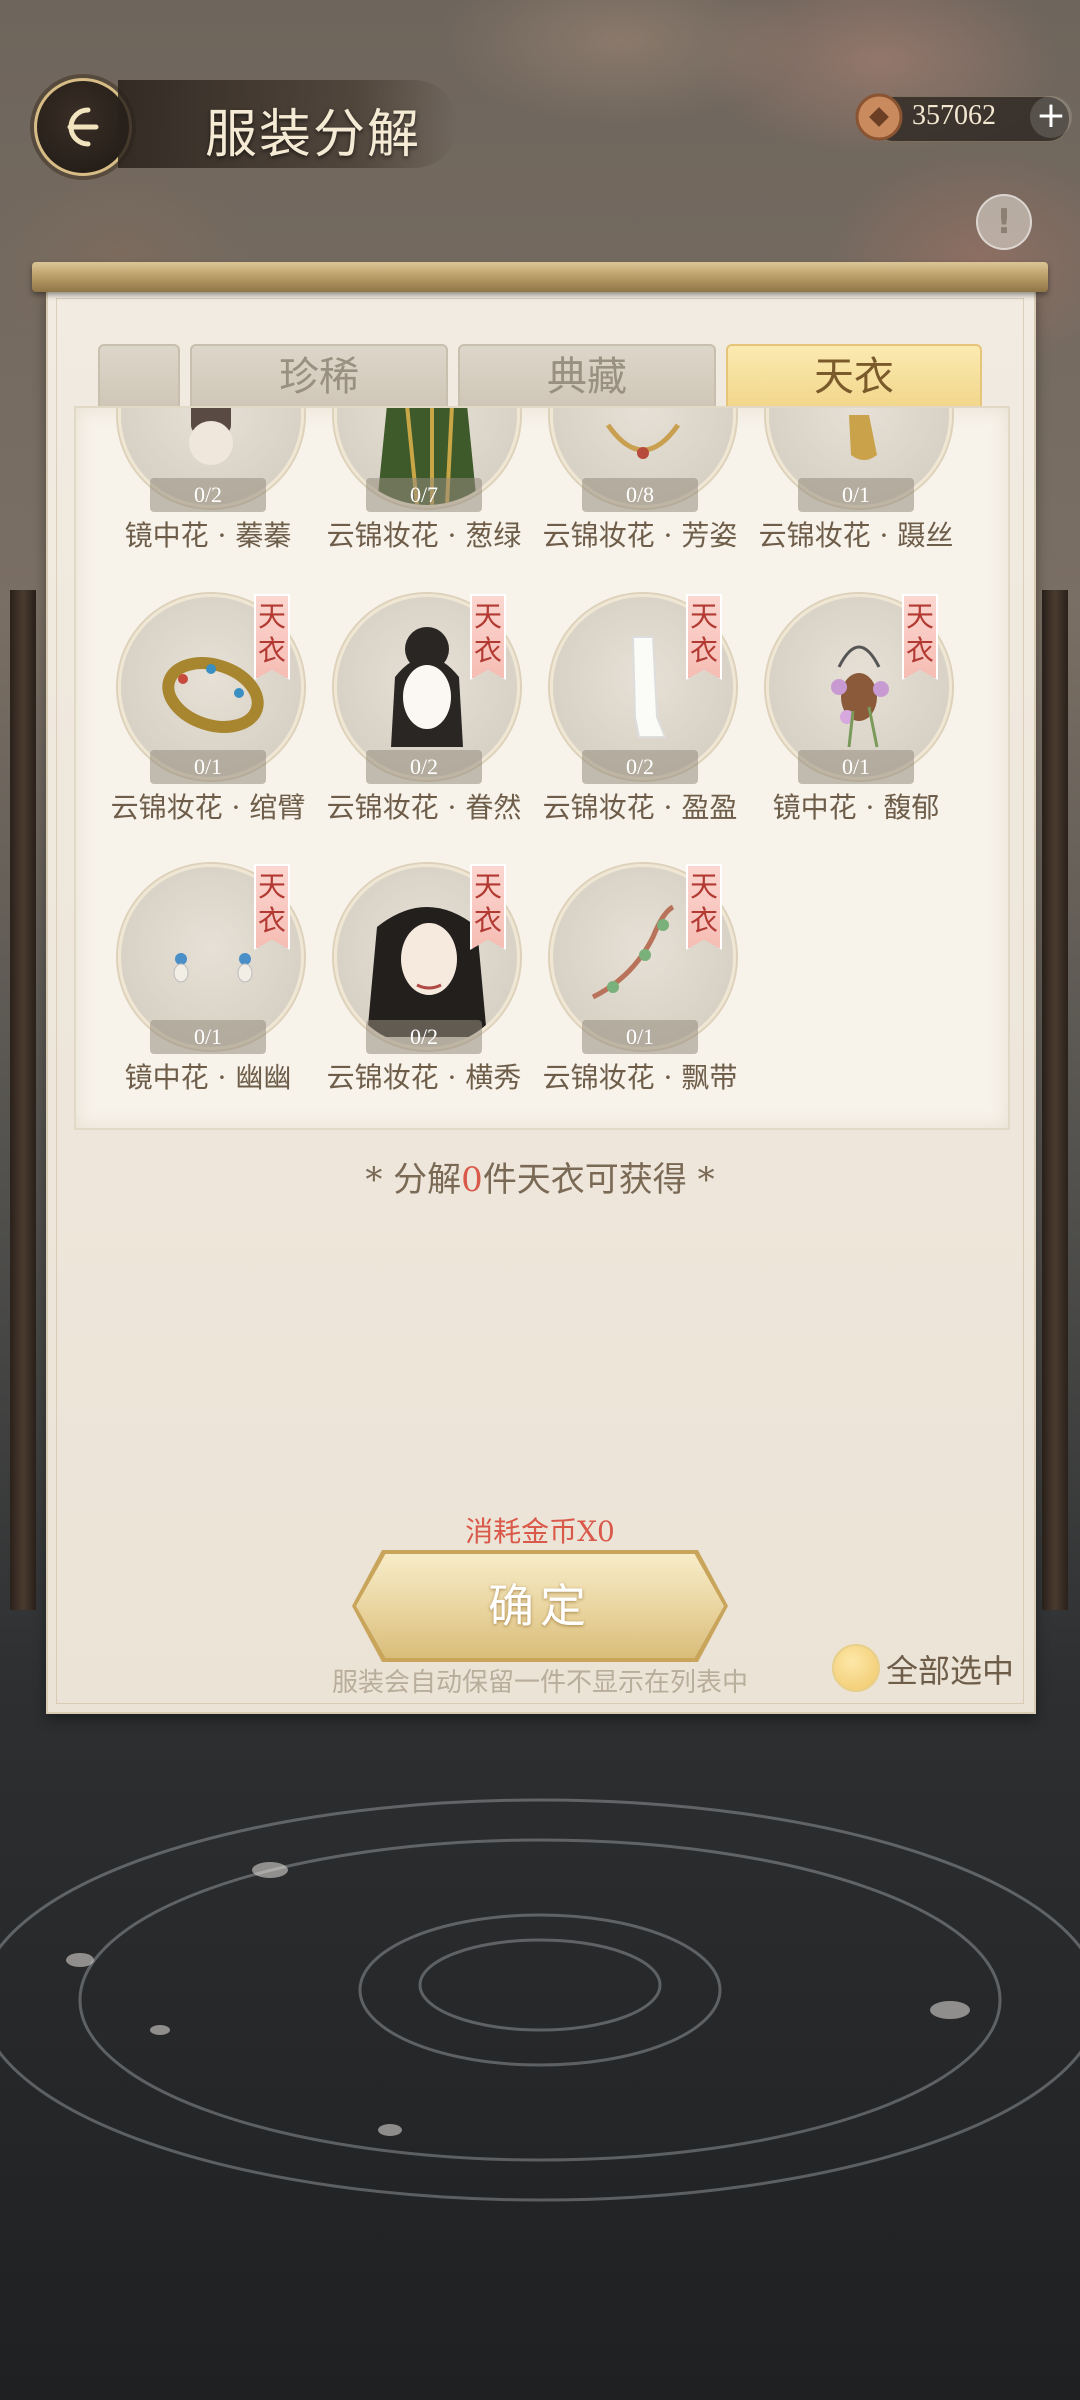 The height and width of the screenshot is (2400, 1080). What do you see at coordinates (587, 377) in the screenshot?
I see `tab-collection: 典藏` at bounding box center [587, 377].